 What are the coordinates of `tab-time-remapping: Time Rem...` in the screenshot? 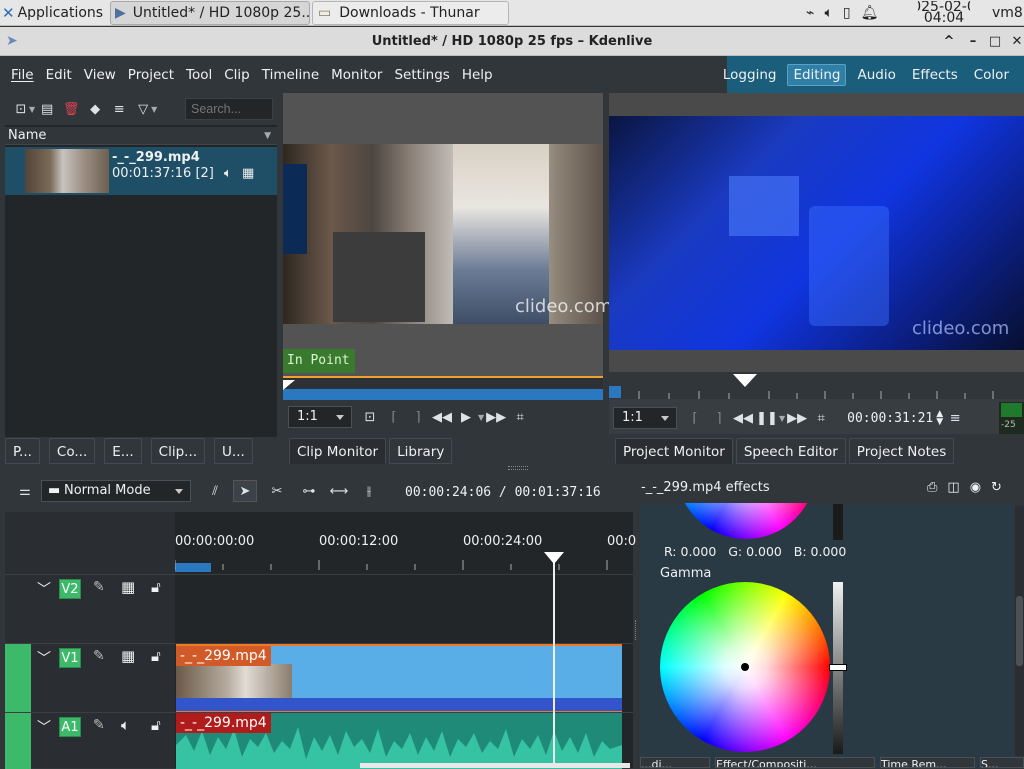 It's located at (927, 762).